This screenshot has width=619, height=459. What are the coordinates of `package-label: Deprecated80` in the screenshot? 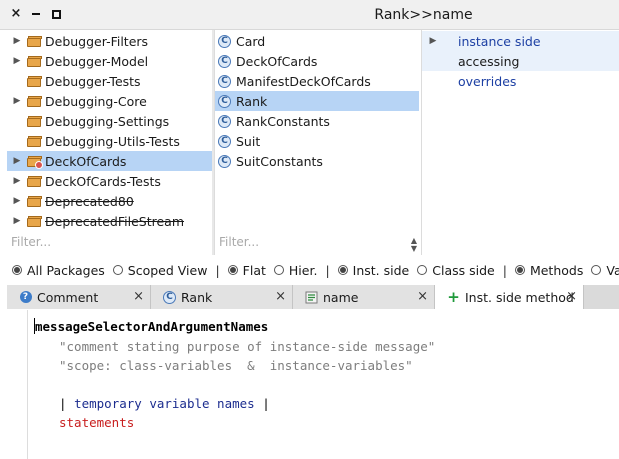 It's located at (89, 201).